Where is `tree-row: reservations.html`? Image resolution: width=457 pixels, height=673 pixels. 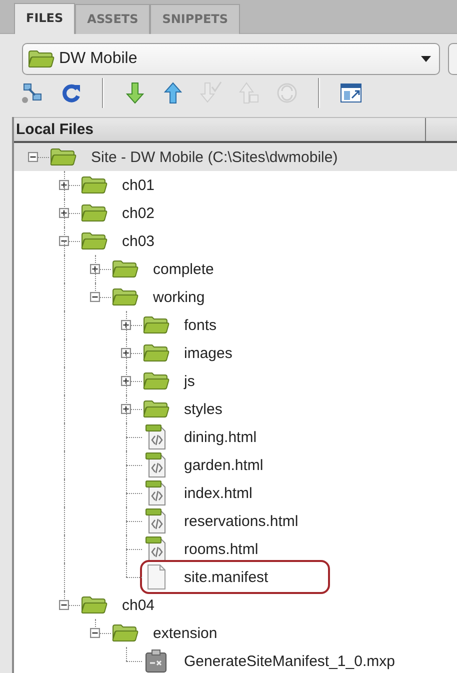
tree-row: reservations.html is located at coordinates (235, 521).